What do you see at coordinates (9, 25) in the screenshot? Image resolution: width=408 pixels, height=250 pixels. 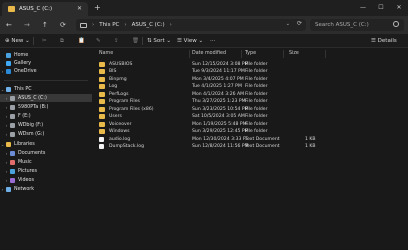 I see `back-button: ←` at bounding box center [9, 25].